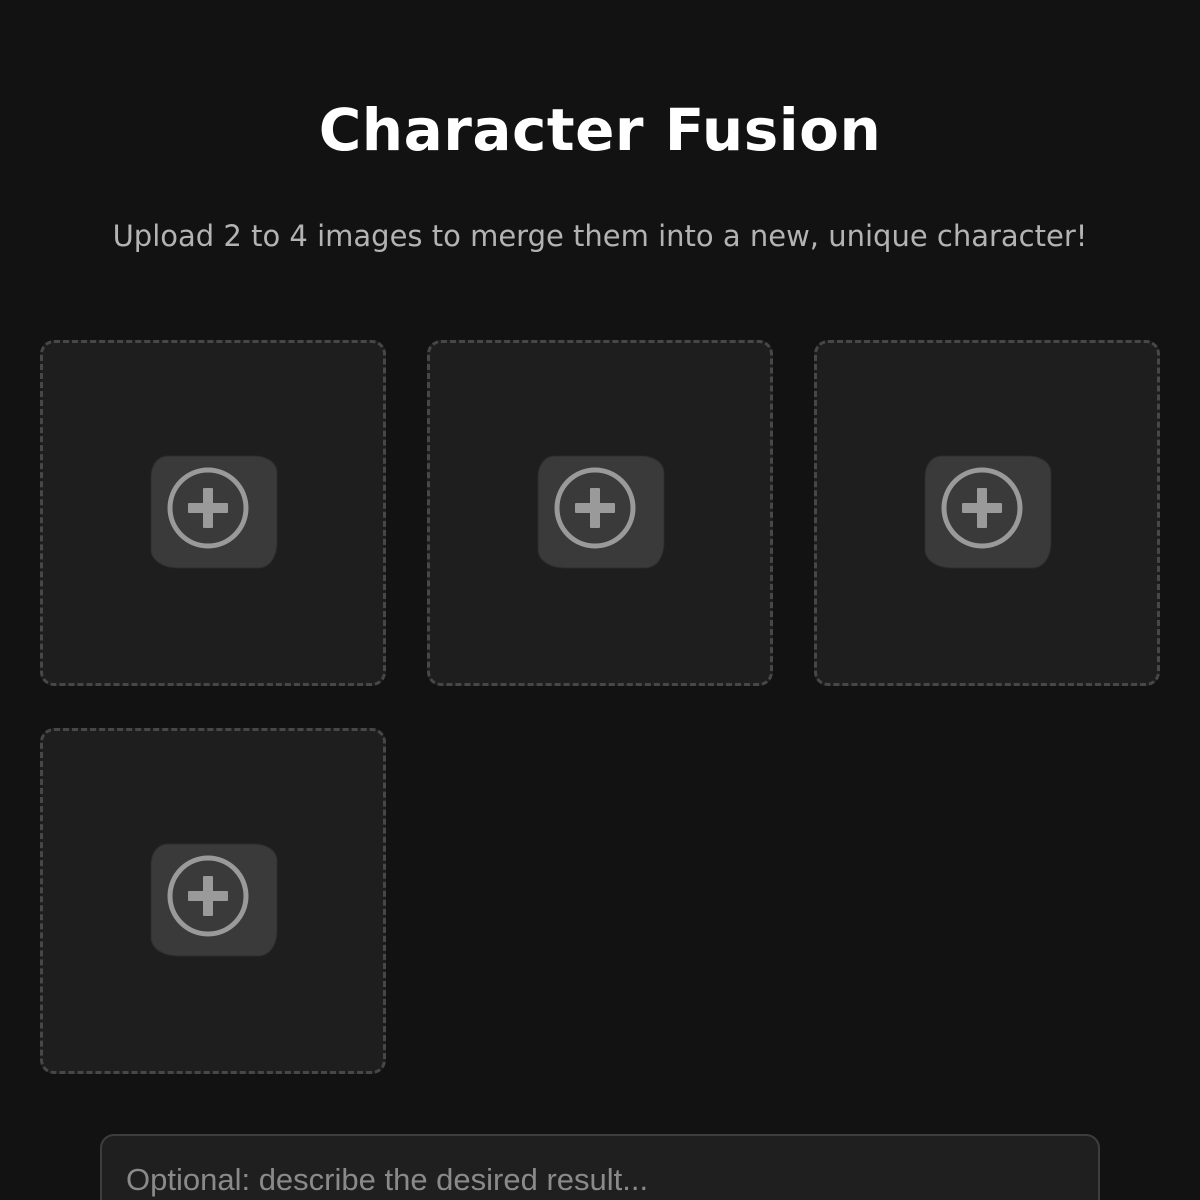 This screenshot has height=1200, width=1200. What do you see at coordinates (600, 130) in the screenshot?
I see `page-title: Character Fusion` at bounding box center [600, 130].